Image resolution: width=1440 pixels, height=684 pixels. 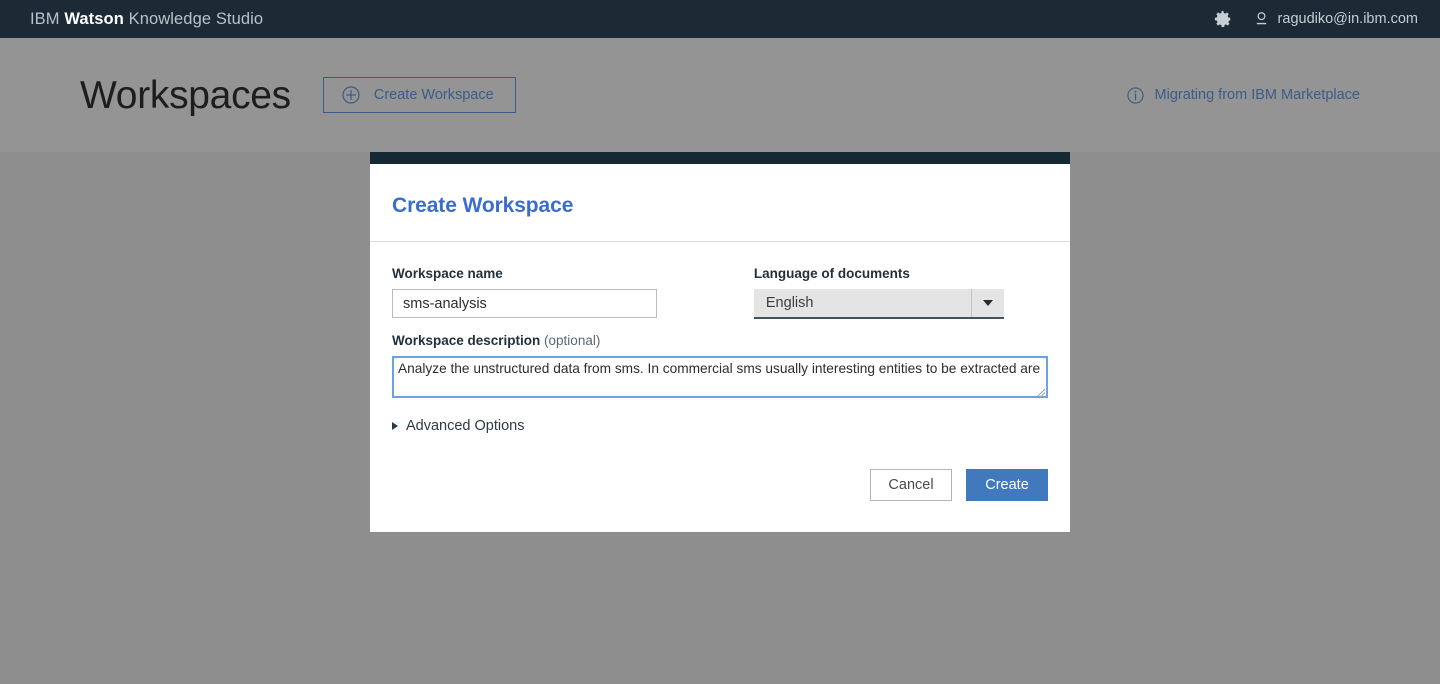 What do you see at coordinates (1347, 19) in the screenshot?
I see `user-email-label: ragudiko@in.ibm.com` at bounding box center [1347, 19].